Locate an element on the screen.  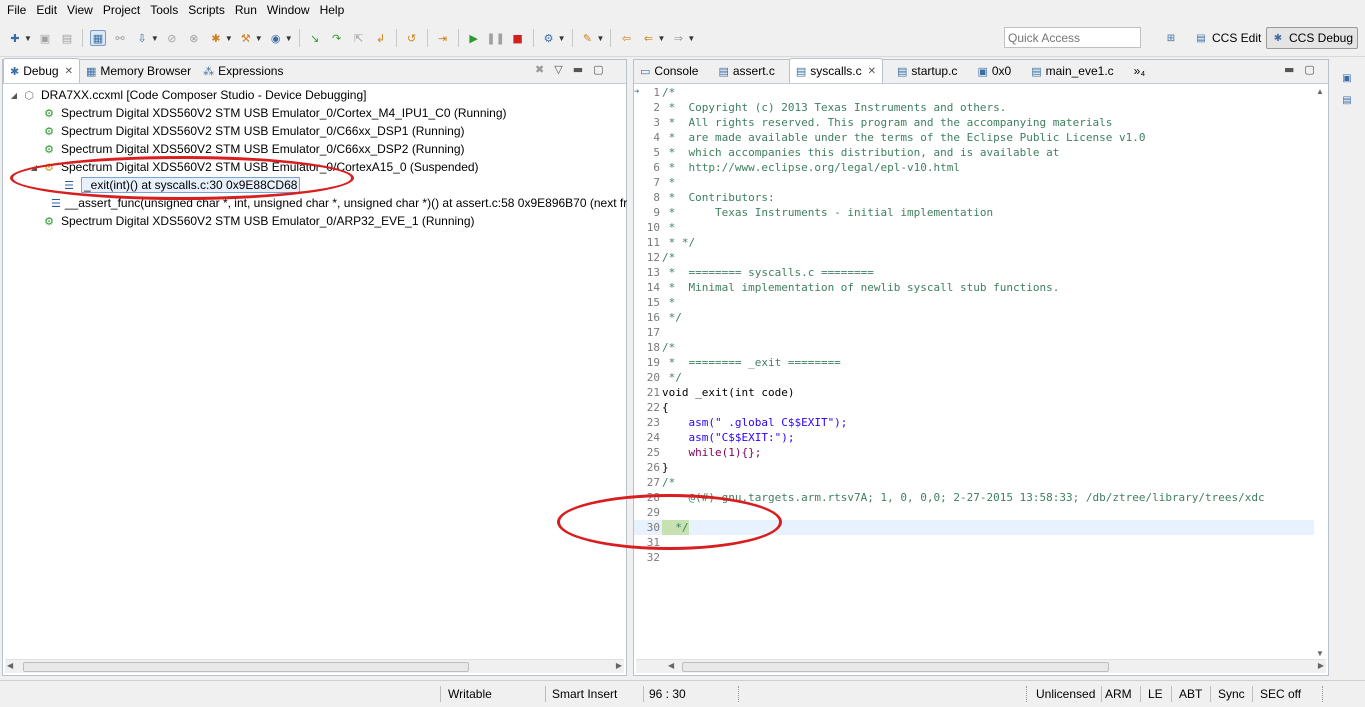
build-icon: ⚒ is located at coordinates (246, 38).